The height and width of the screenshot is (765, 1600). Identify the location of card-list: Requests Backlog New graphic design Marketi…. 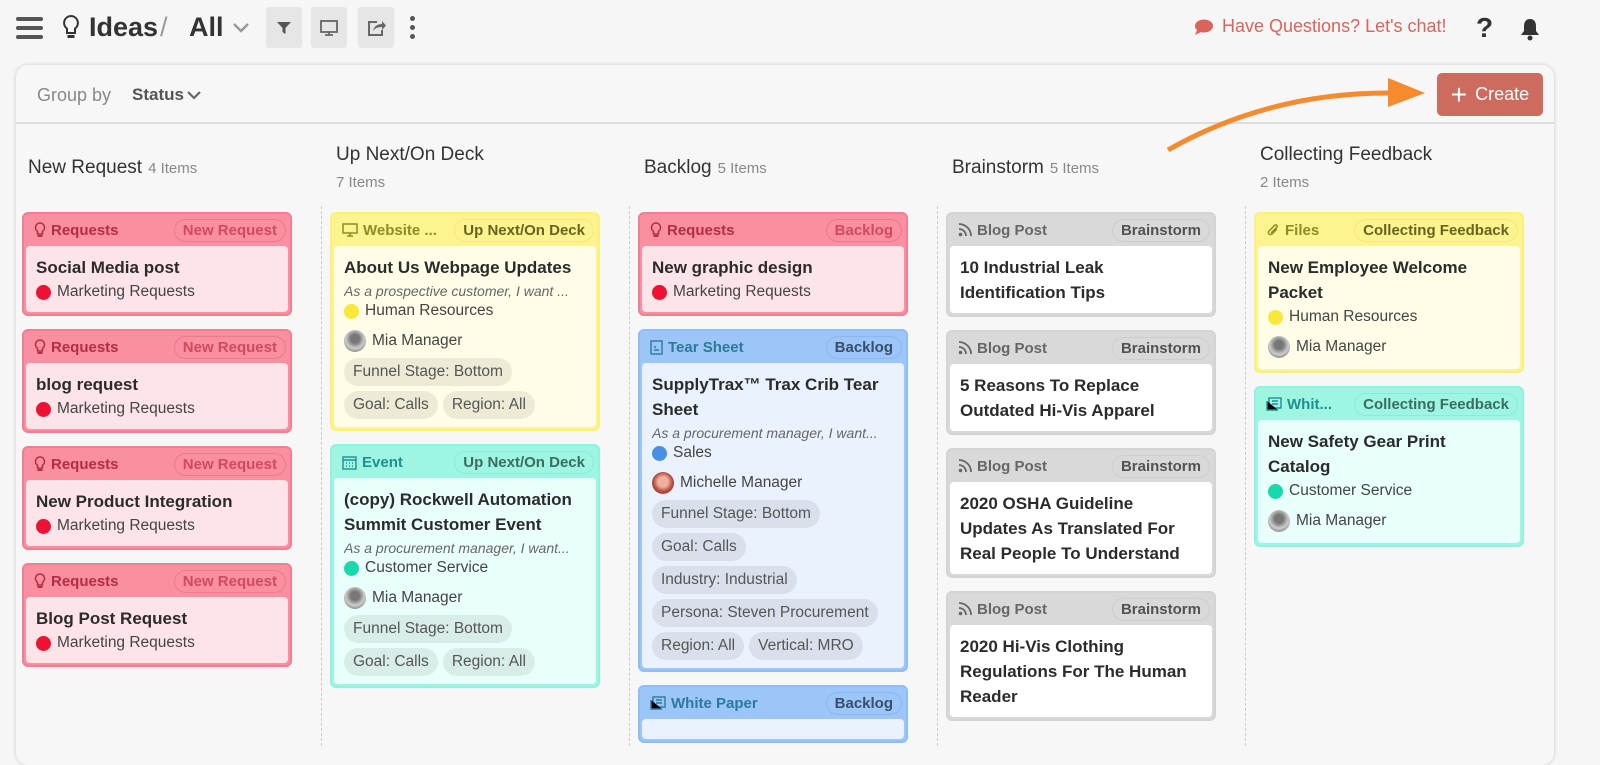
(786, 477).